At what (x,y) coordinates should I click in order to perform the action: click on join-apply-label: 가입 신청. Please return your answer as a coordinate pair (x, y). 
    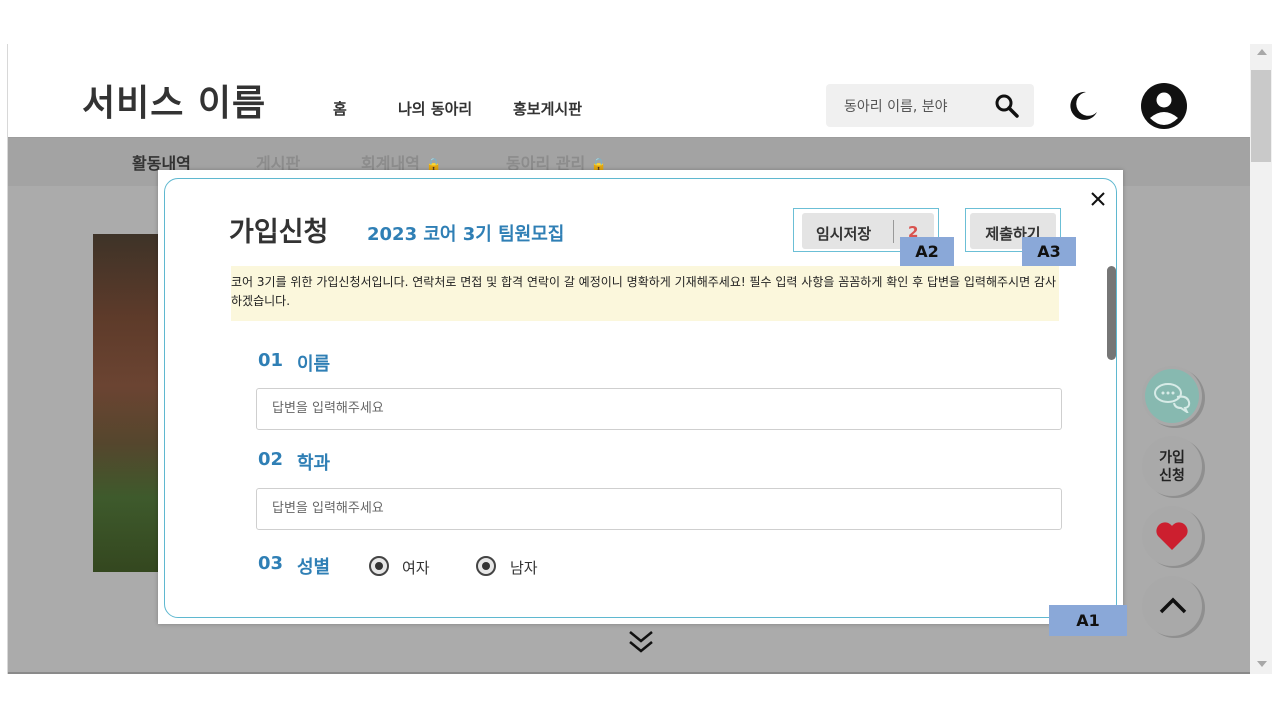
    Looking at the image, I should click on (1172, 467).